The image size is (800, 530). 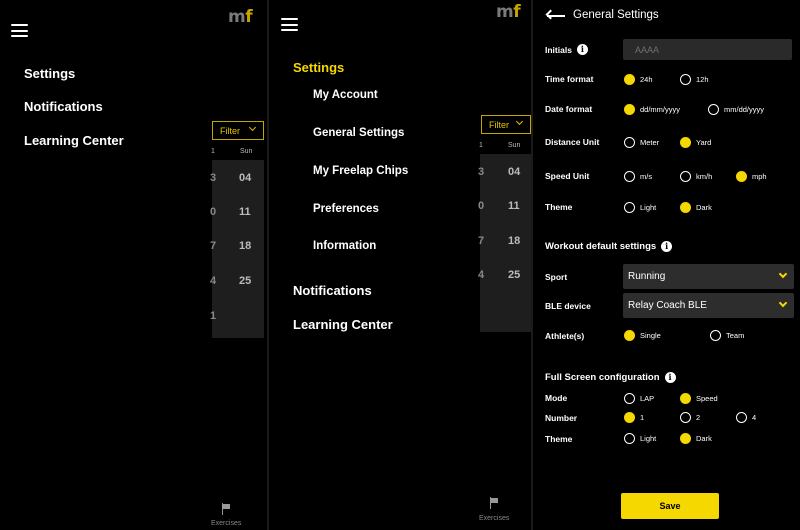 What do you see at coordinates (695, 142) in the screenshot?
I see `distance-unit-yard-radio: Yard` at bounding box center [695, 142].